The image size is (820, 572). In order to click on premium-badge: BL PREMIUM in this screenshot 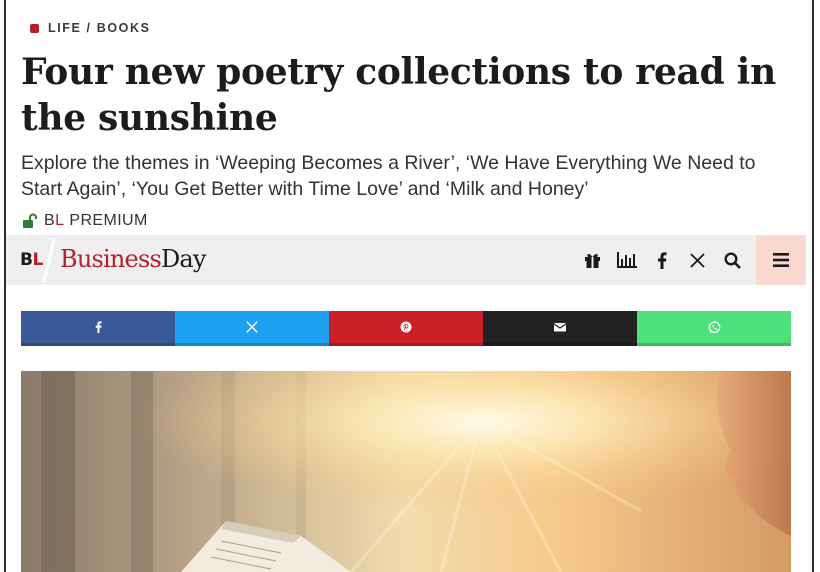, I will do `click(85, 221)`.